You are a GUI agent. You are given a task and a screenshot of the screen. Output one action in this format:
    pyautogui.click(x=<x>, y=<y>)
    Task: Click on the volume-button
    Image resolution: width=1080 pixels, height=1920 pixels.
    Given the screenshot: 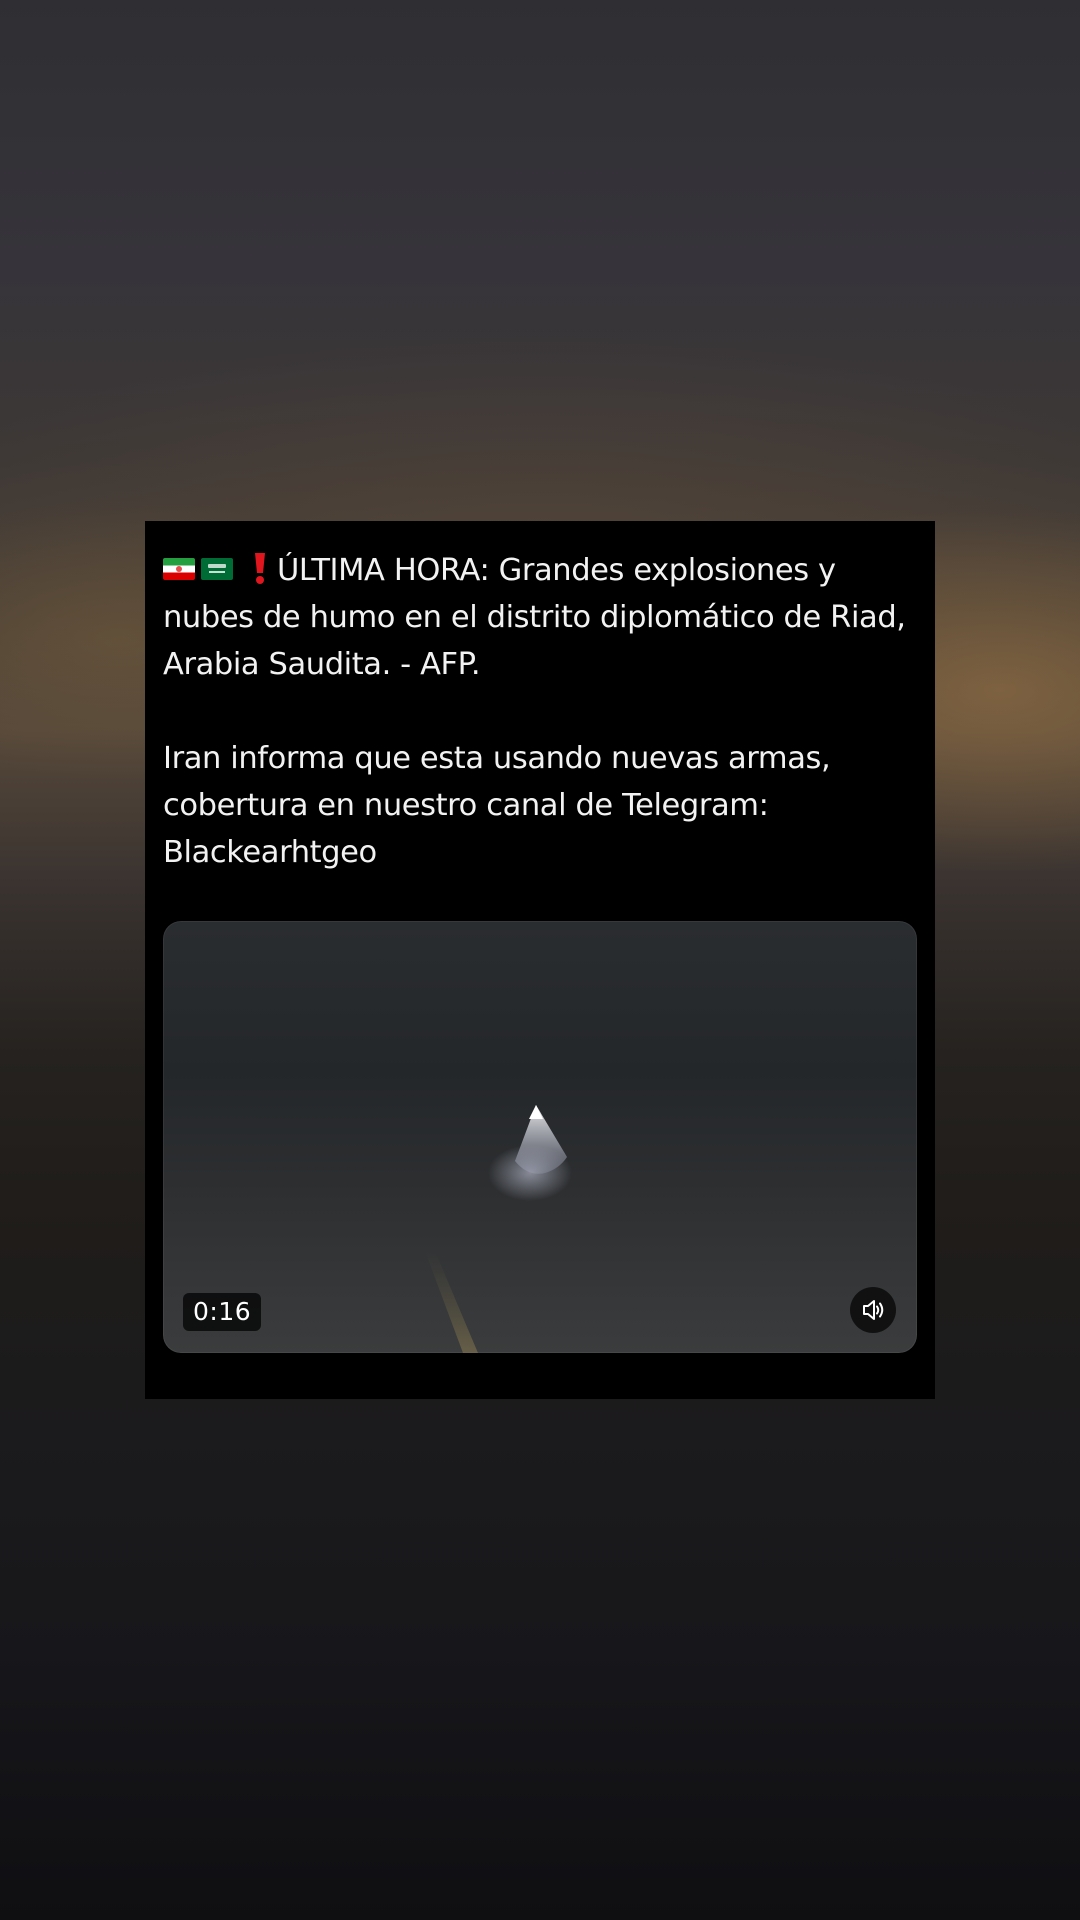 What is the action you would take?
    pyautogui.click(x=873, y=1310)
    